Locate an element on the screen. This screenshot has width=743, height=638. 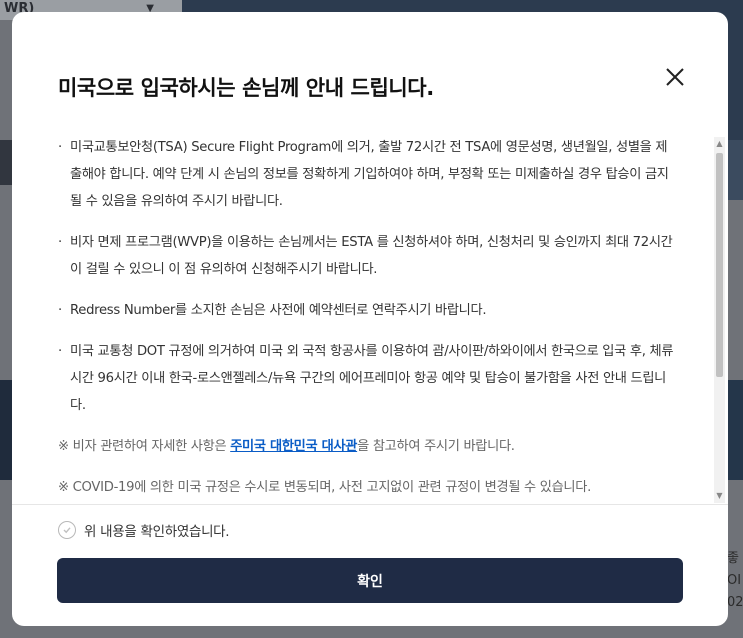
confirm-checkbox-row: 위 내용을 확인하였습니다. is located at coordinates (144, 530).